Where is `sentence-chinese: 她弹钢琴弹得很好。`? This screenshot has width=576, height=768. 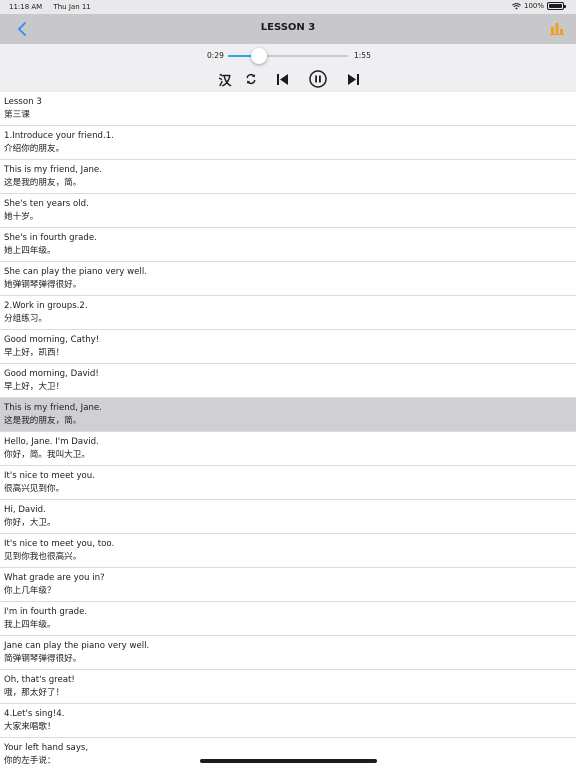 sentence-chinese: 她弹钢琴弹得很好。 is located at coordinates (43, 285).